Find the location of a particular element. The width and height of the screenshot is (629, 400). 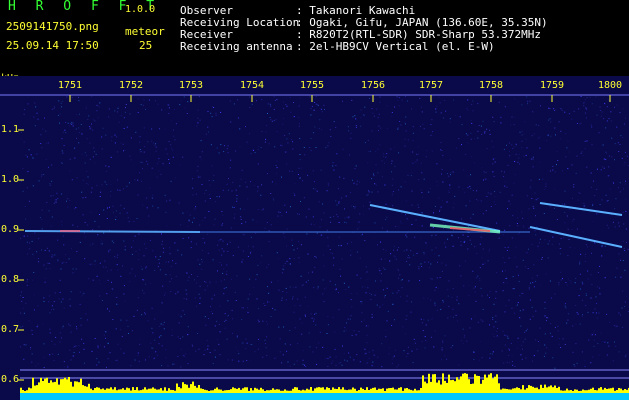

floor-band is located at coordinates (324, 396).